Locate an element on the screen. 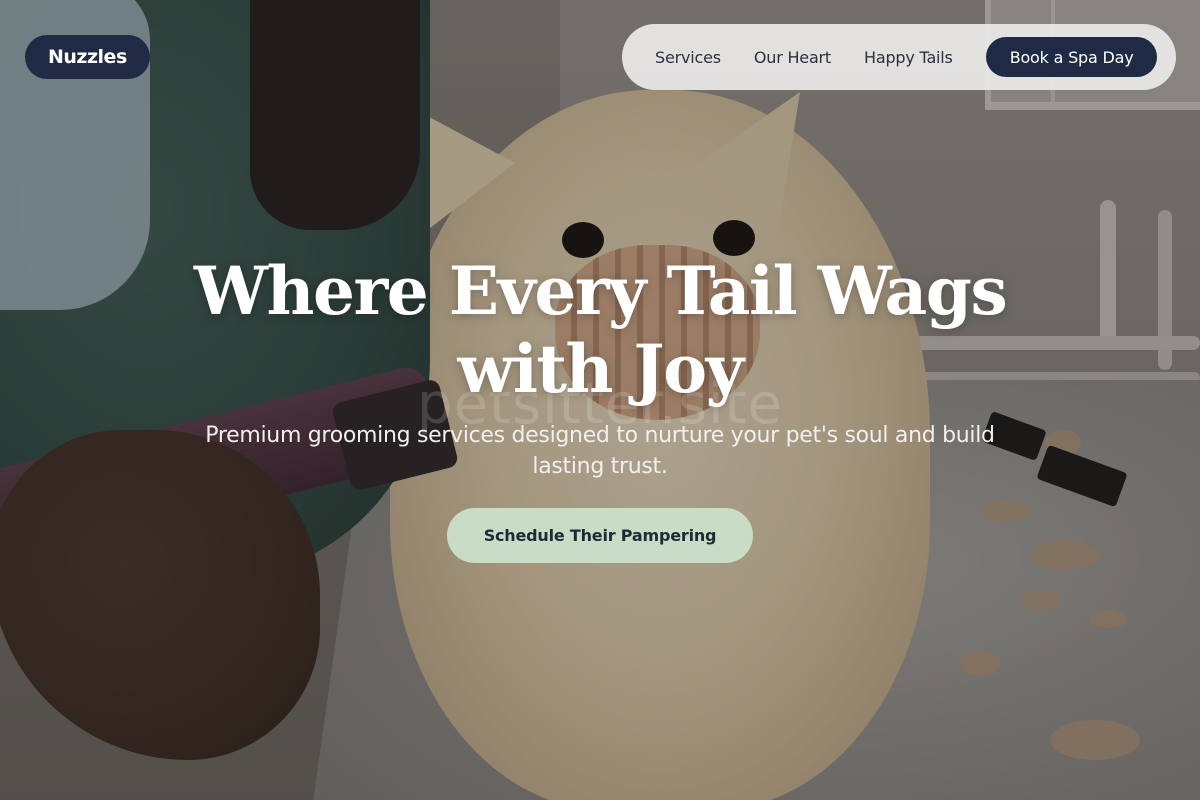  nav-link-happy-tails: Happy Tails is located at coordinates (908, 57).